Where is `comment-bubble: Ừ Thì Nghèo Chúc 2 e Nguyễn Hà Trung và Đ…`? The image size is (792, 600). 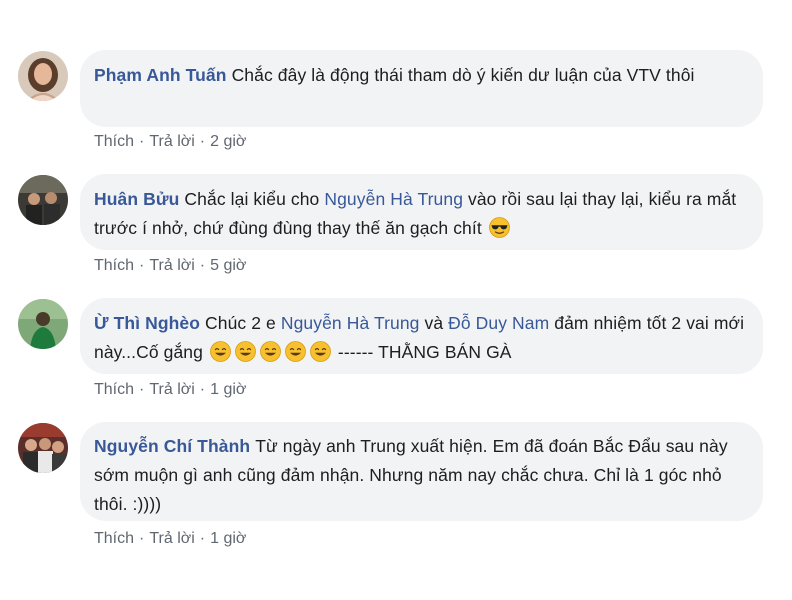 comment-bubble: Ừ Thì Nghèo Chúc 2 e Nguyễn Hà Trung và Đ… is located at coordinates (421, 336).